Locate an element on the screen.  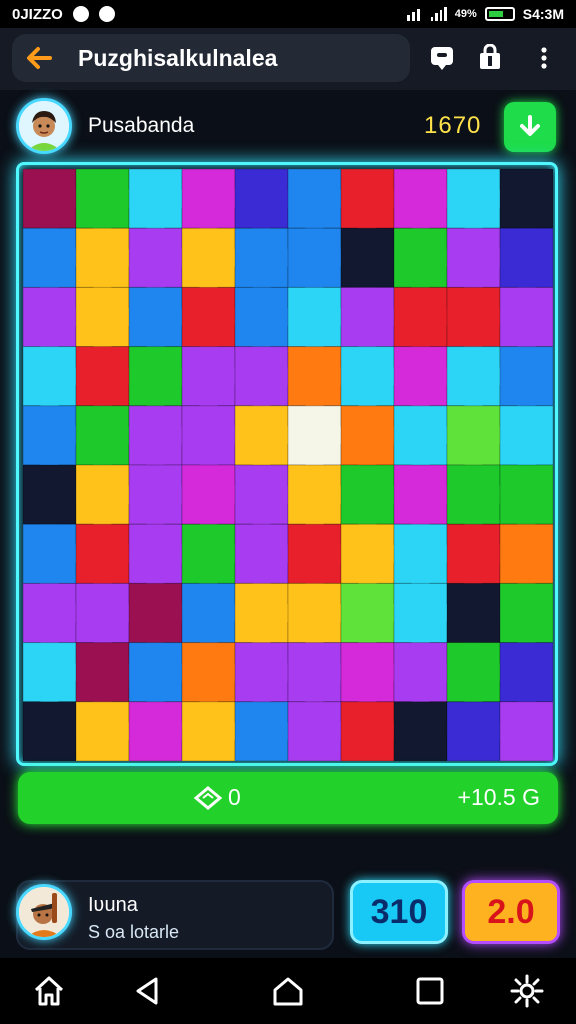
chat-icon is located at coordinates (442, 58).